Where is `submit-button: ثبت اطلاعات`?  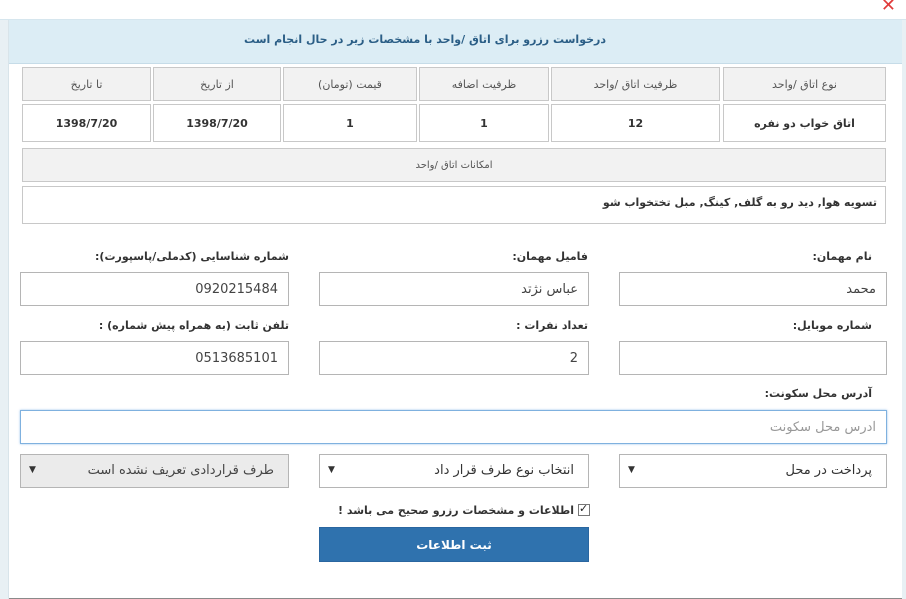 submit-button: ثبت اطلاعات is located at coordinates (454, 544).